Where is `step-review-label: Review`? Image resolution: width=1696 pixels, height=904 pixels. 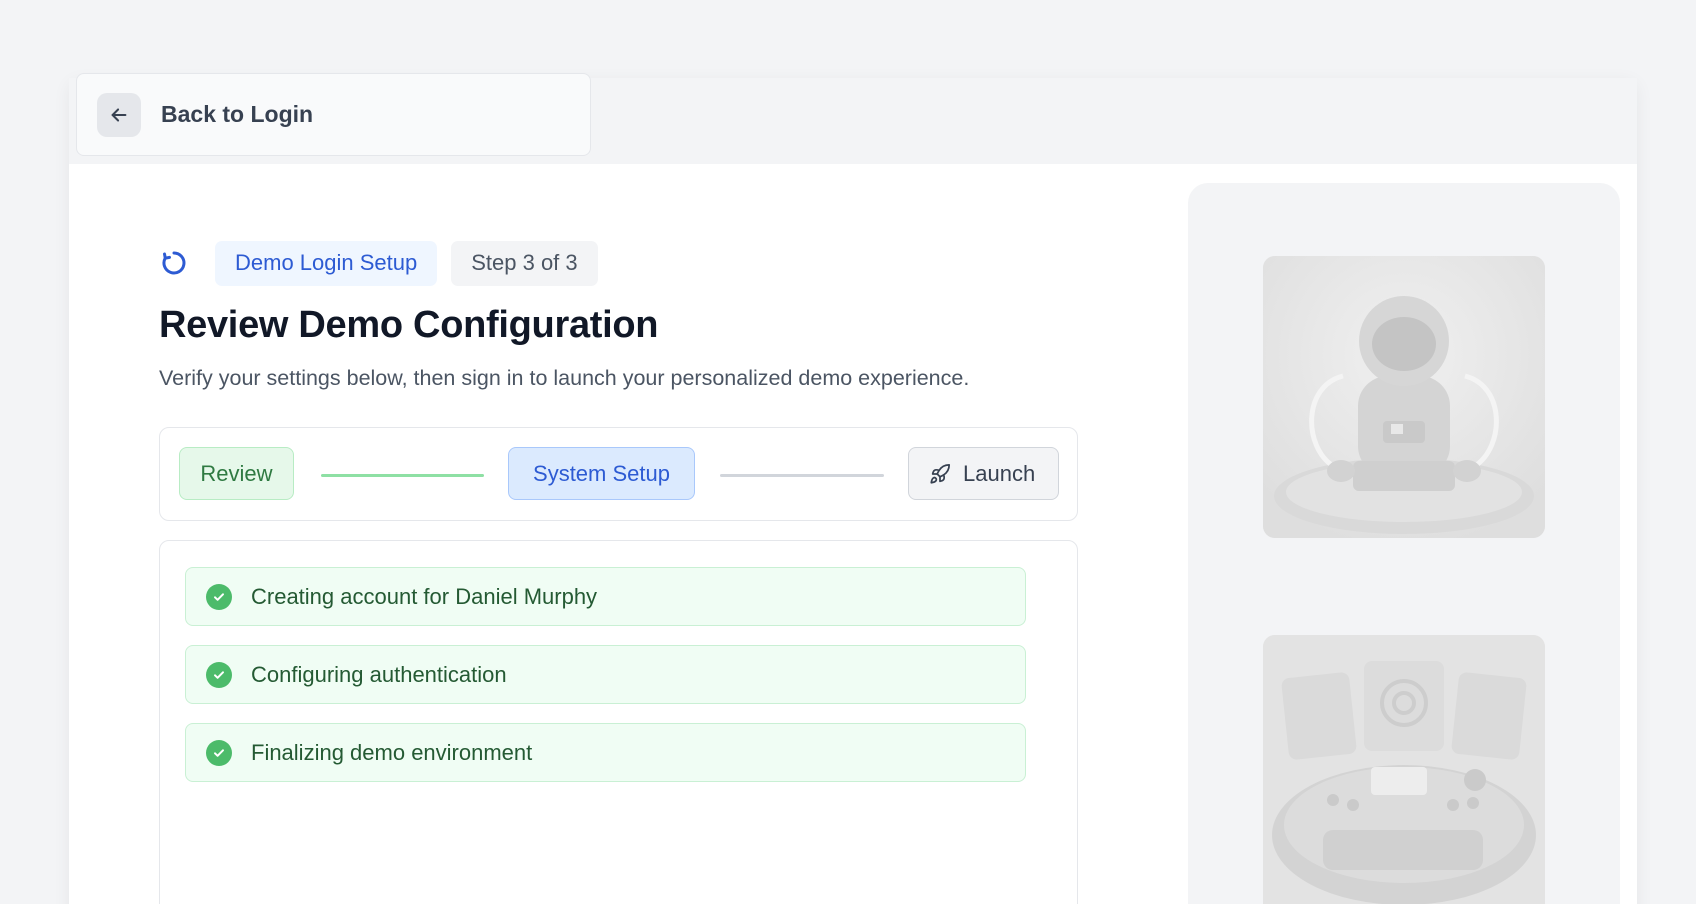 step-review-label: Review is located at coordinates (236, 473).